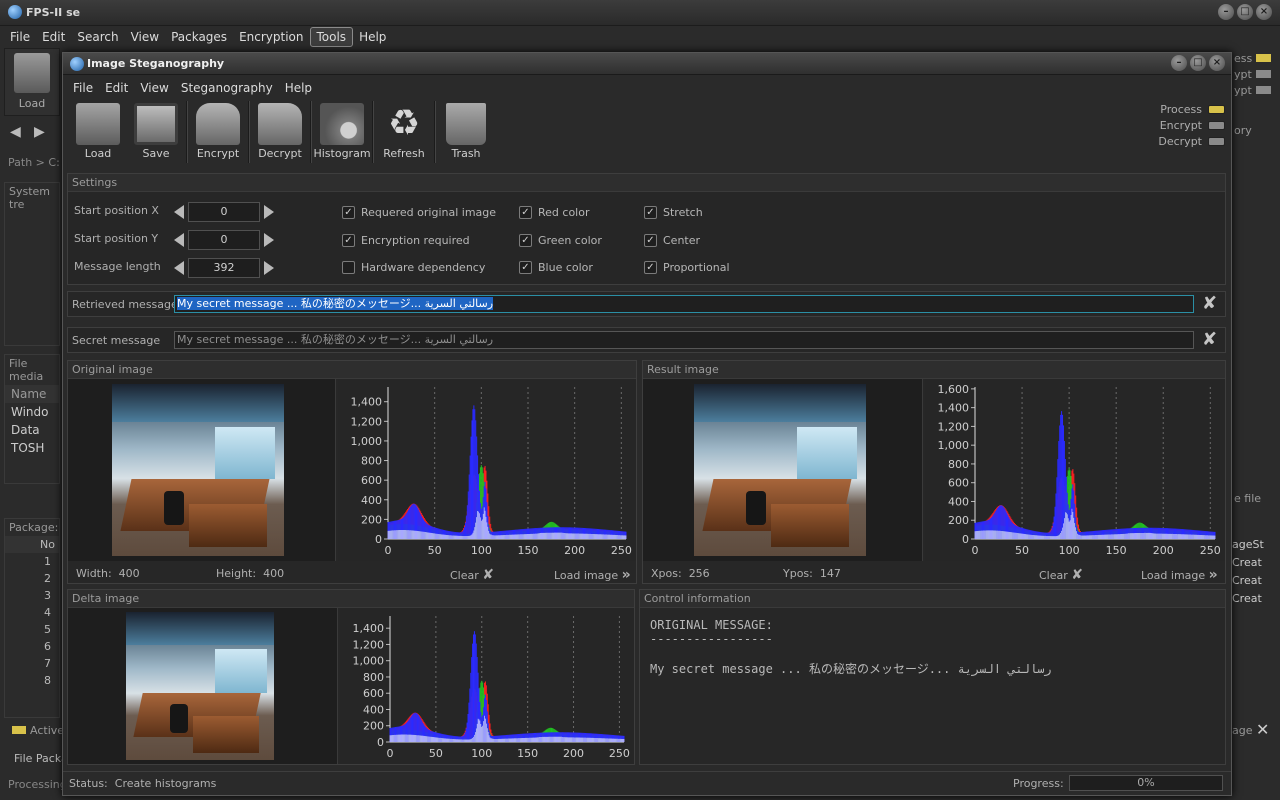  I want to click on menu-encryption: Encryption, so click(271, 37).